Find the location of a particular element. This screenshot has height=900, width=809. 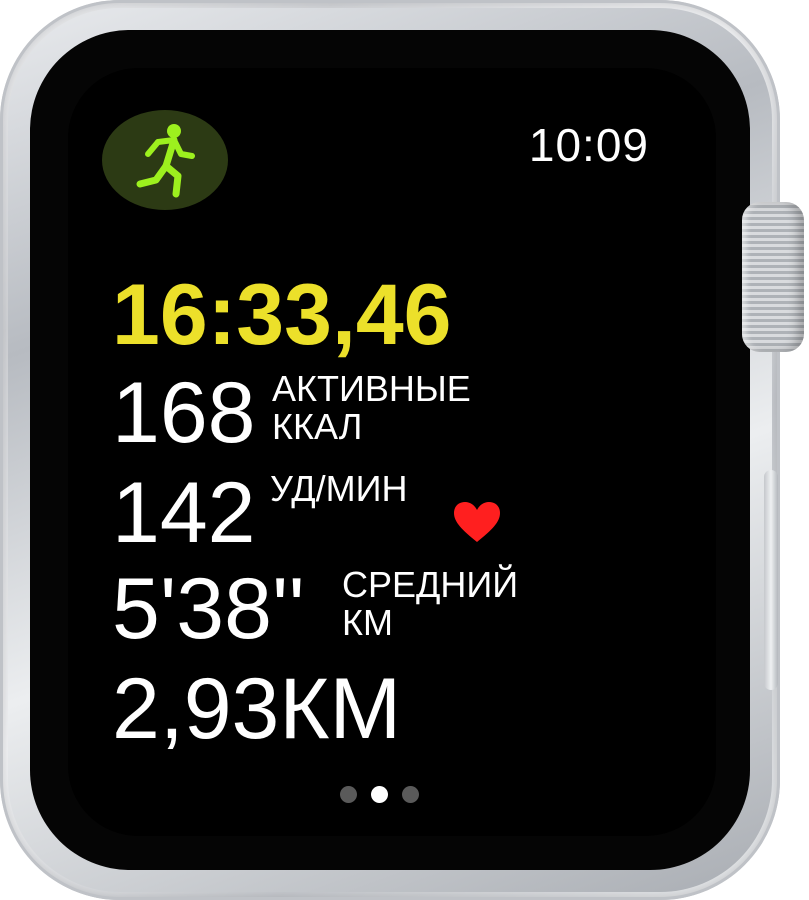

page-indicator is located at coordinates (379, 794).